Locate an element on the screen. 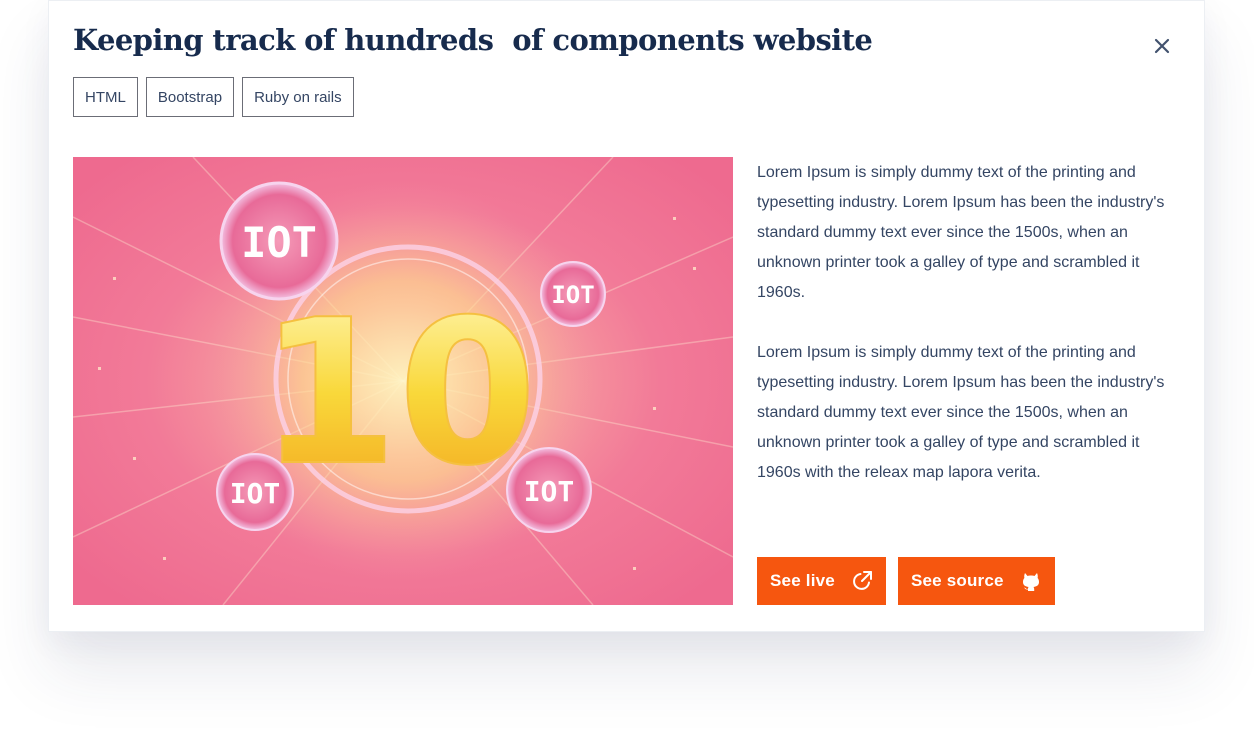 The width and height of the screenshot is (1254, 729). iot-badge-bottom-left: IOT is located at coordinates (255, 492).